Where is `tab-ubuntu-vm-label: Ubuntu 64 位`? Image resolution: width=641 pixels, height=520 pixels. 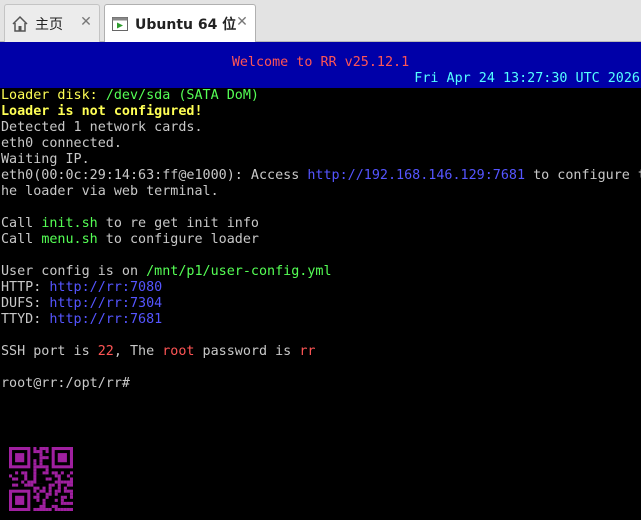 tab-ubuntu-vm-label: Ubuntu 64 位 is located at coordinates (186, 24).